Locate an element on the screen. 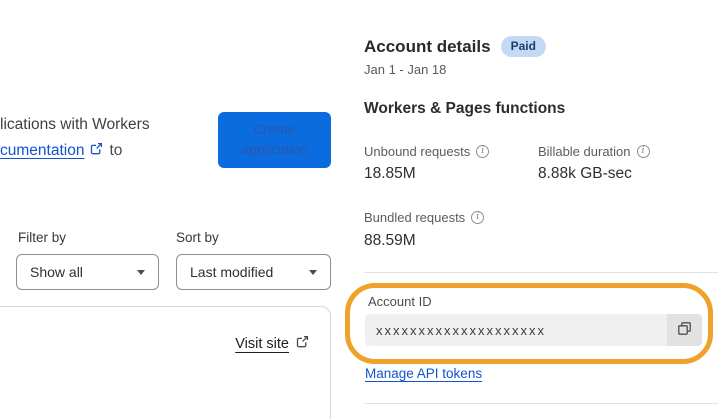  billable-duration-label: Billable duration i is located at coordinates (594, 151).